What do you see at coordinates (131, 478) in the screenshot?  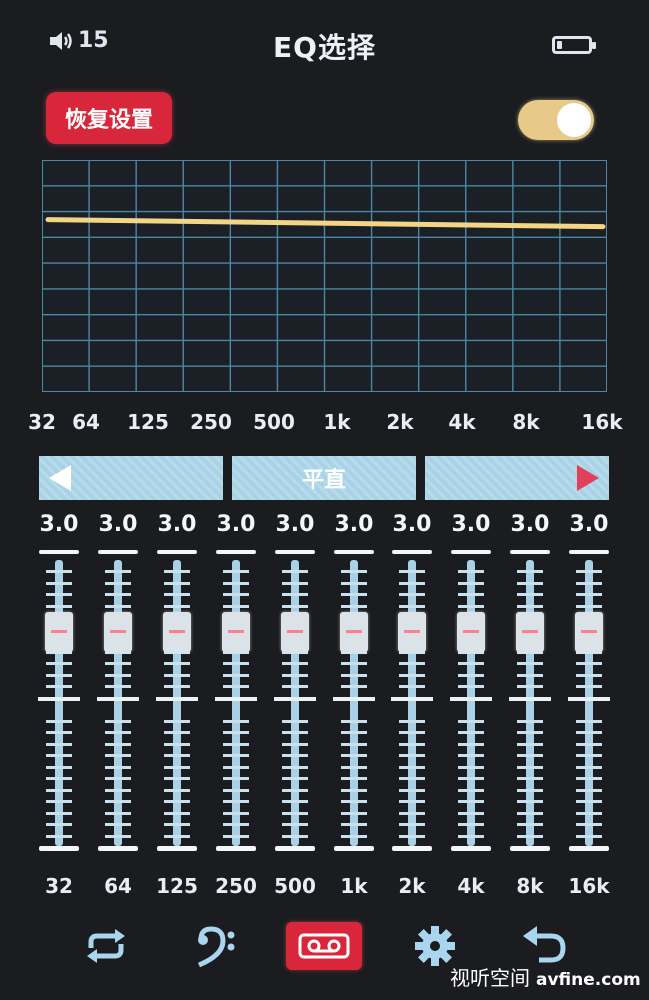 I see `previous-preset-button` at bounding box center [131, 478].